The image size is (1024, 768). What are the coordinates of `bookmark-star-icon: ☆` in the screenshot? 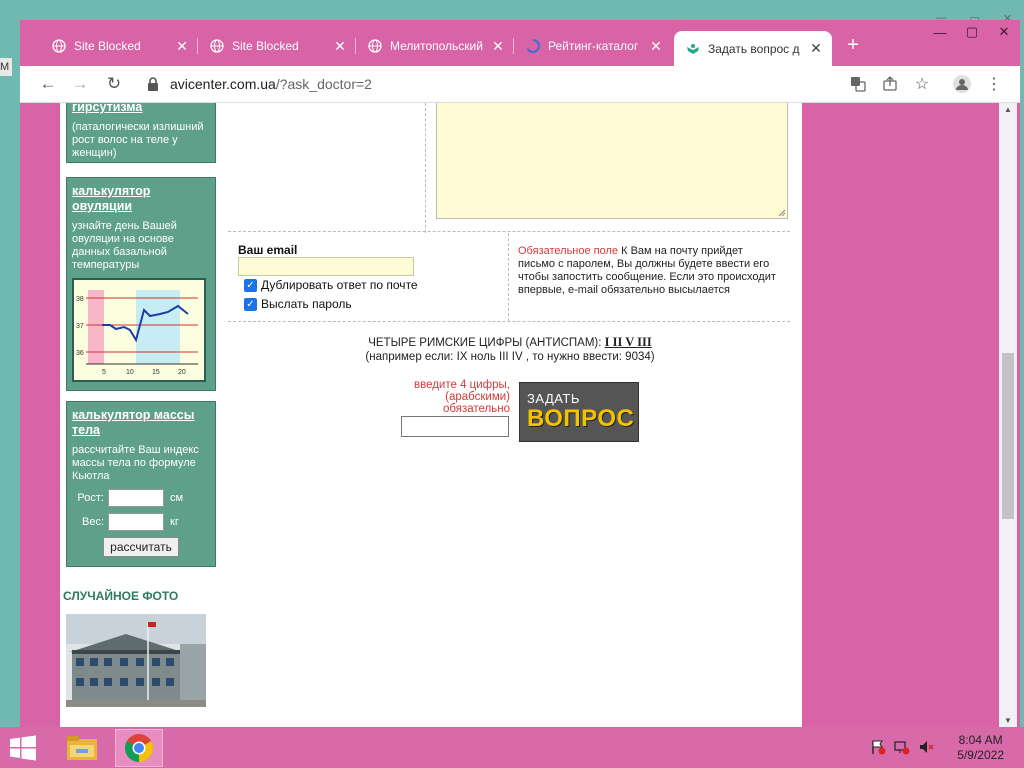 It's located at (922, 84).